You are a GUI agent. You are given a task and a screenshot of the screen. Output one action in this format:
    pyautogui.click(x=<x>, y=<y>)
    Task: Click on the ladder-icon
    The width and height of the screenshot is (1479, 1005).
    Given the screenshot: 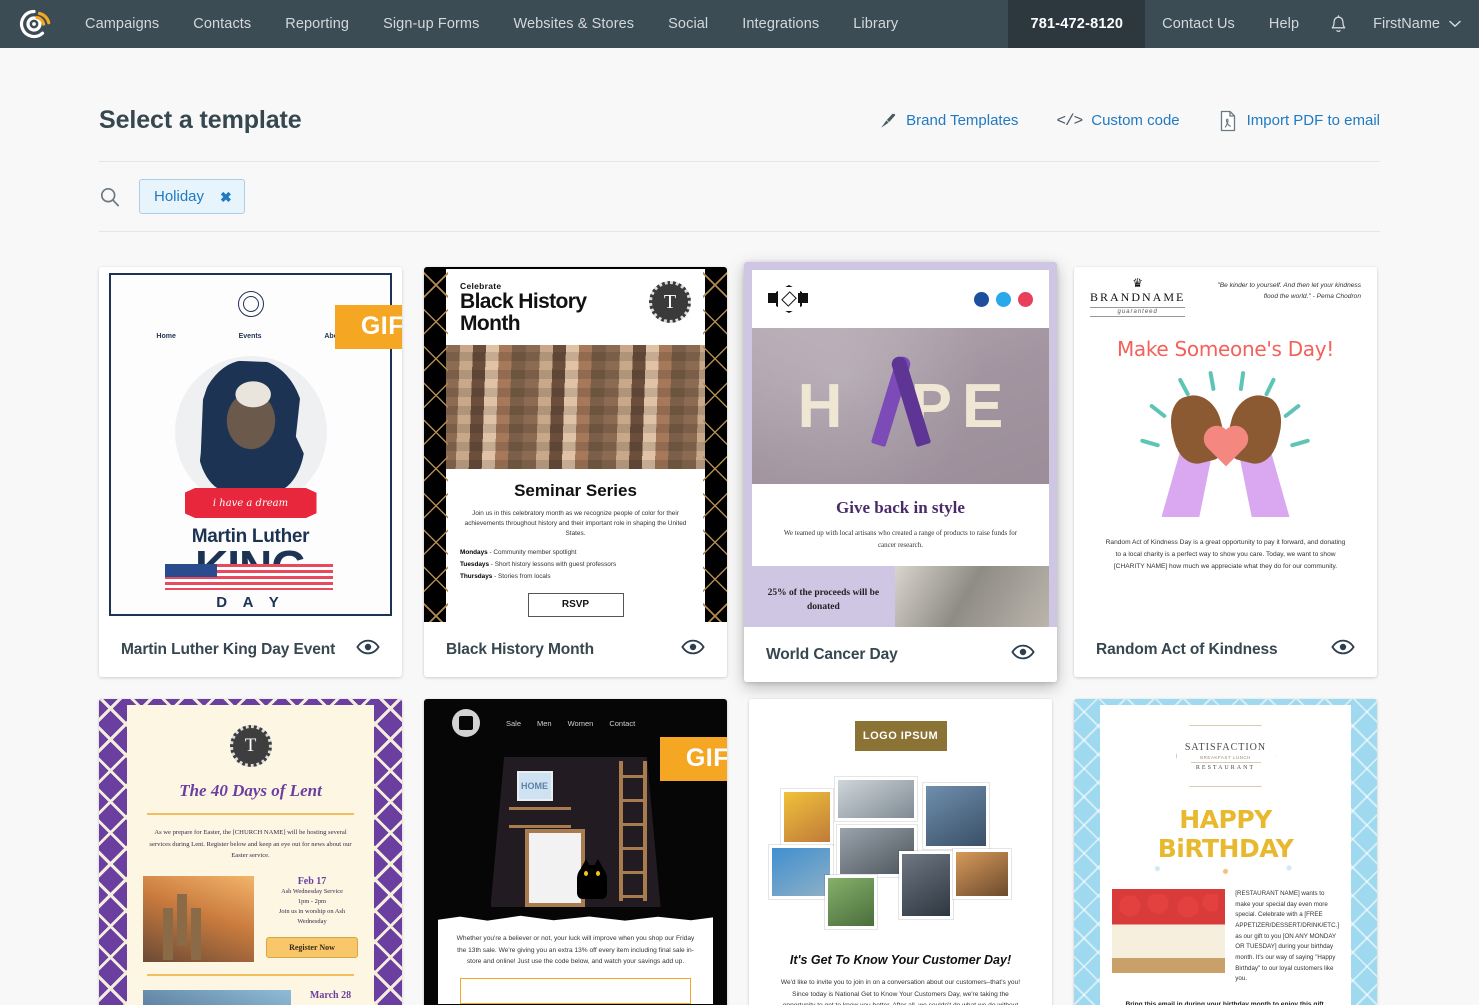 What is the action you would take?
    pyautogui.click(x=632, y=831)
    